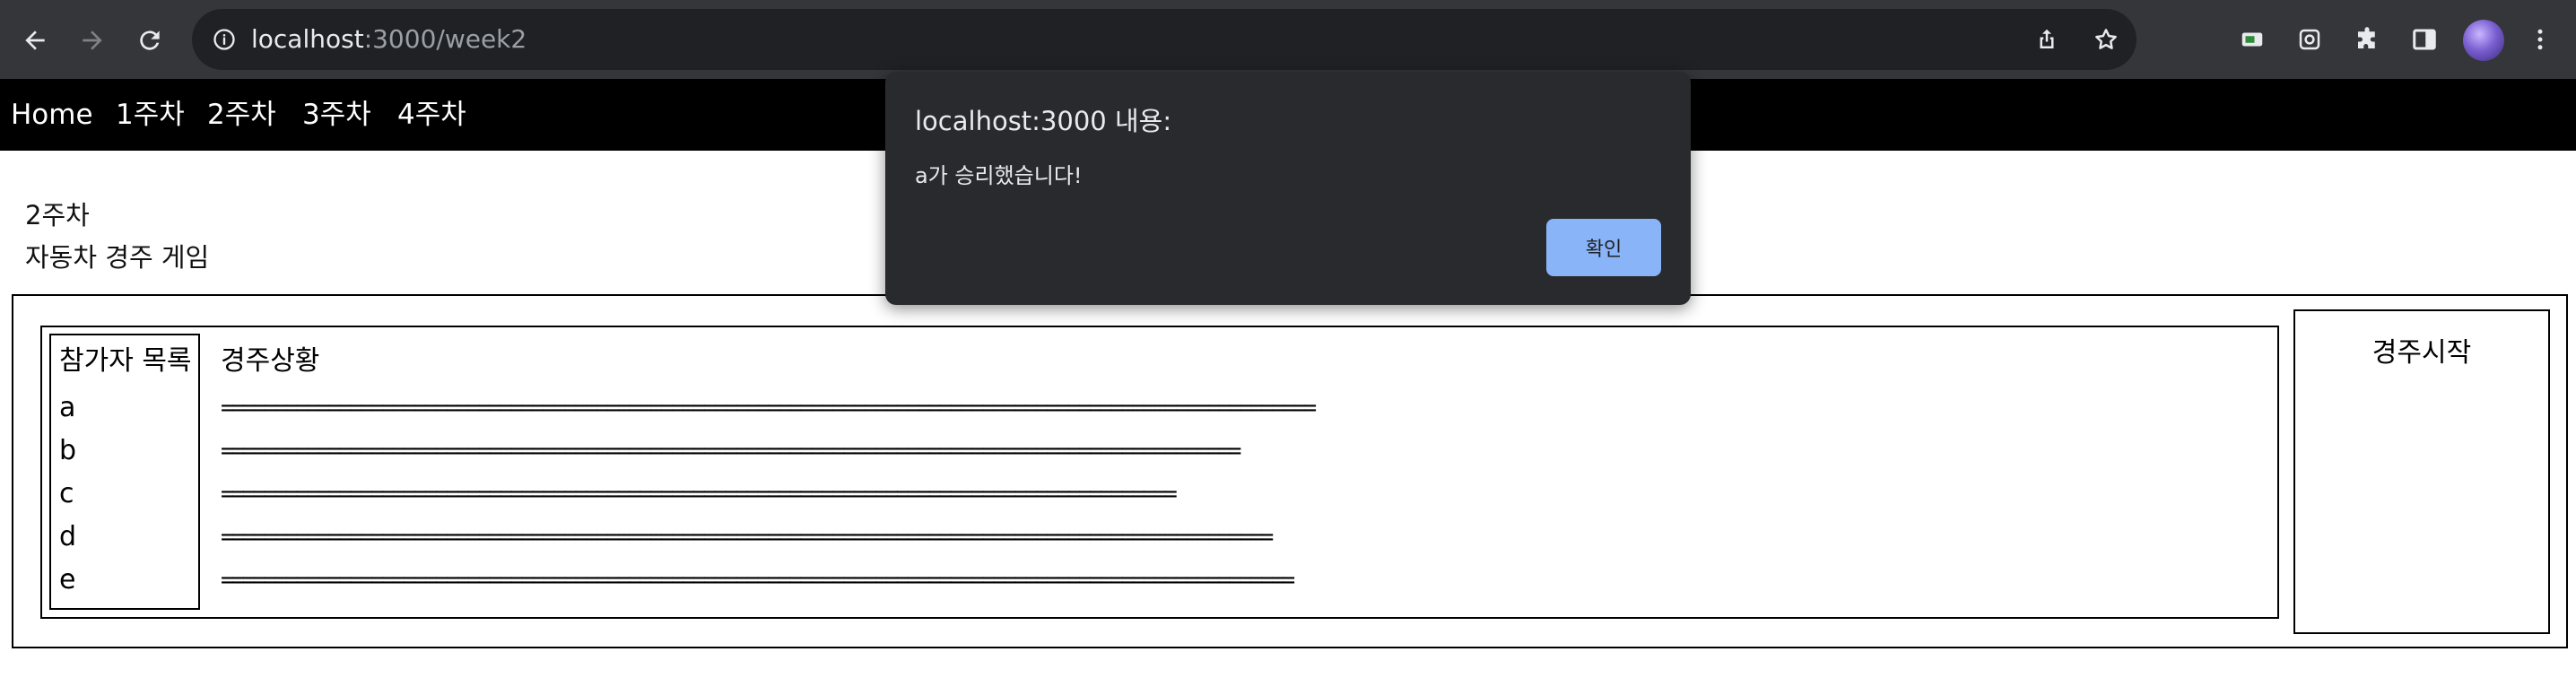  I want to click on back-icon, so click(35, 40).